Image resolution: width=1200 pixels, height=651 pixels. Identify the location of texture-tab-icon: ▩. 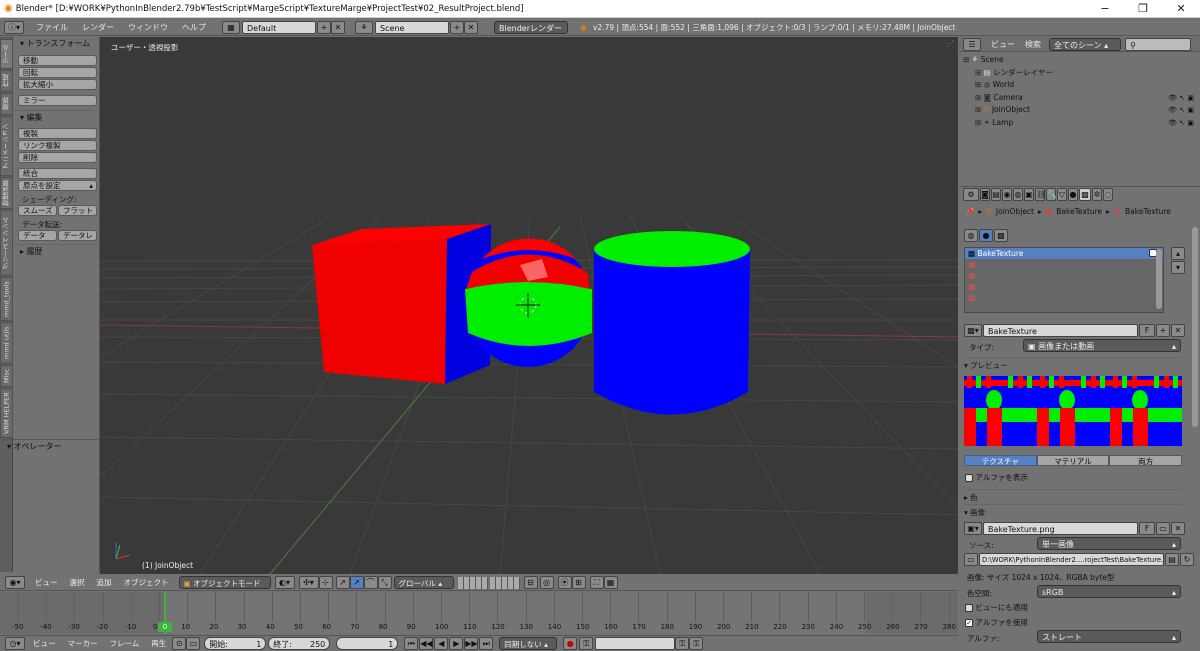
(1085, 194).